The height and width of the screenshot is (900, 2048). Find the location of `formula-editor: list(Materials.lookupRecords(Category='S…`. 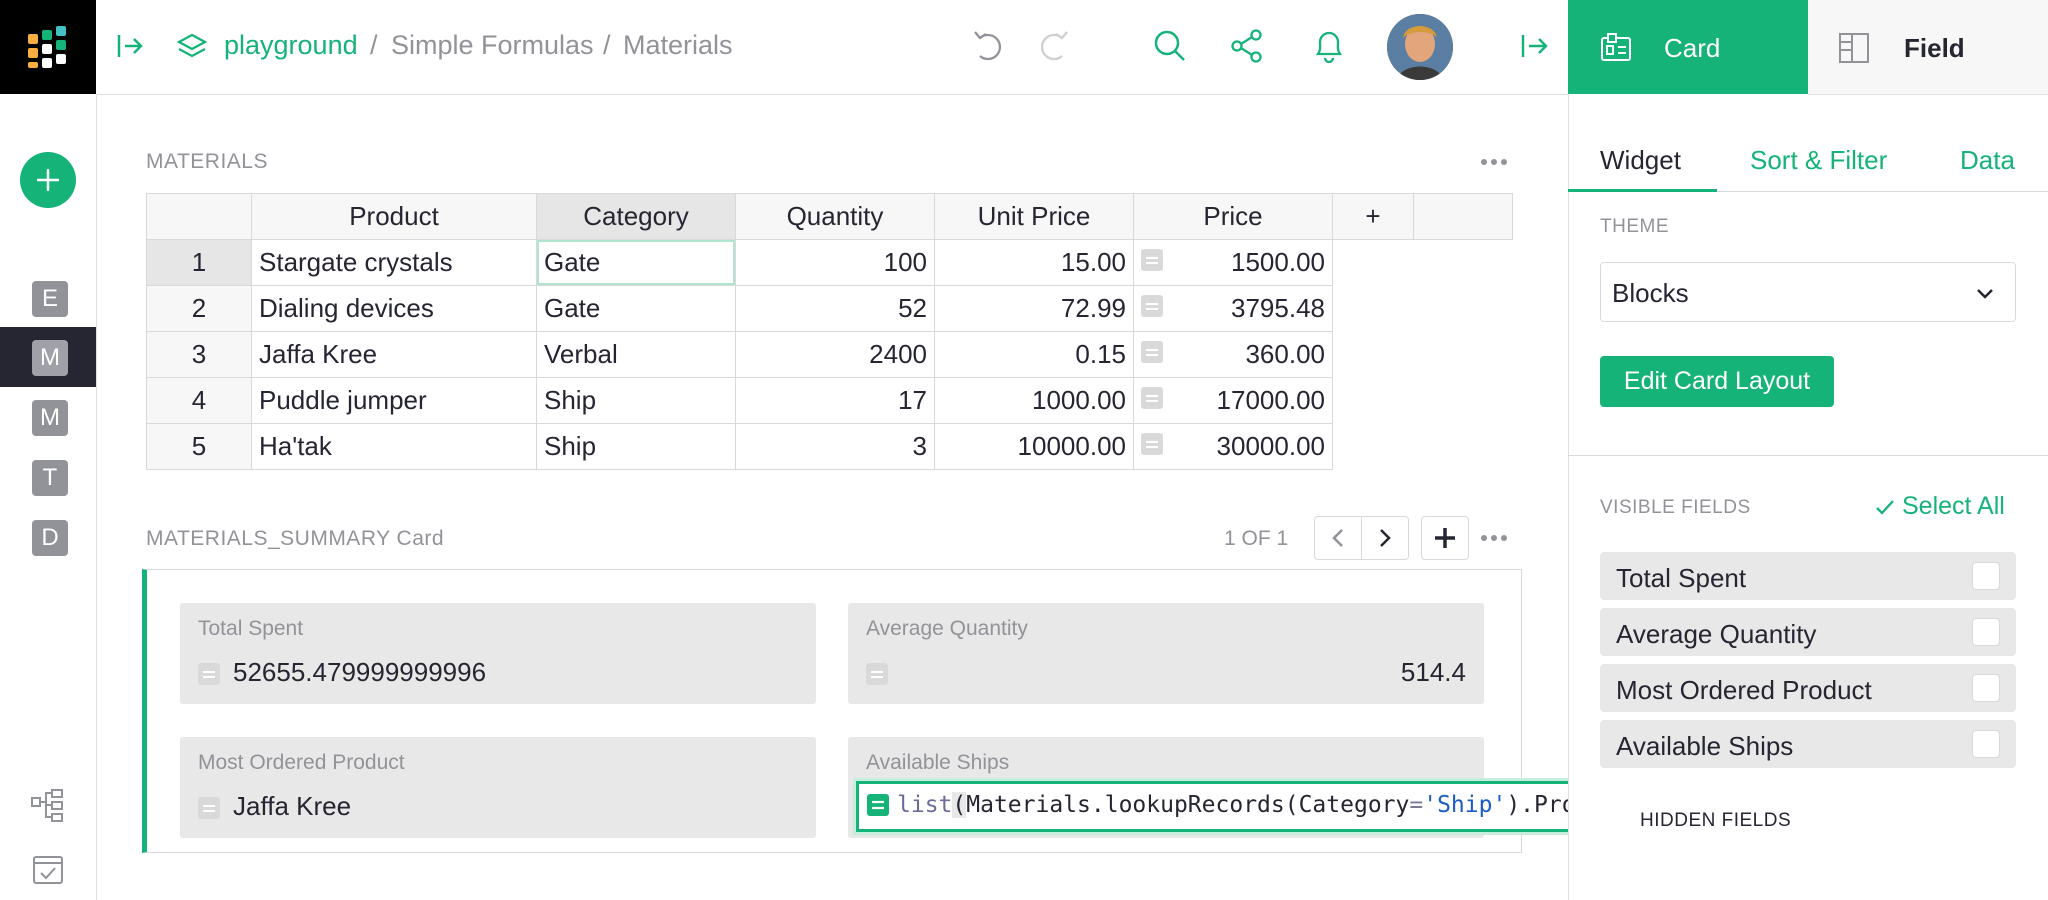

formula-editor: list(Materials.lookupRecords(Category='S… is located at coordinates (1253, 806).